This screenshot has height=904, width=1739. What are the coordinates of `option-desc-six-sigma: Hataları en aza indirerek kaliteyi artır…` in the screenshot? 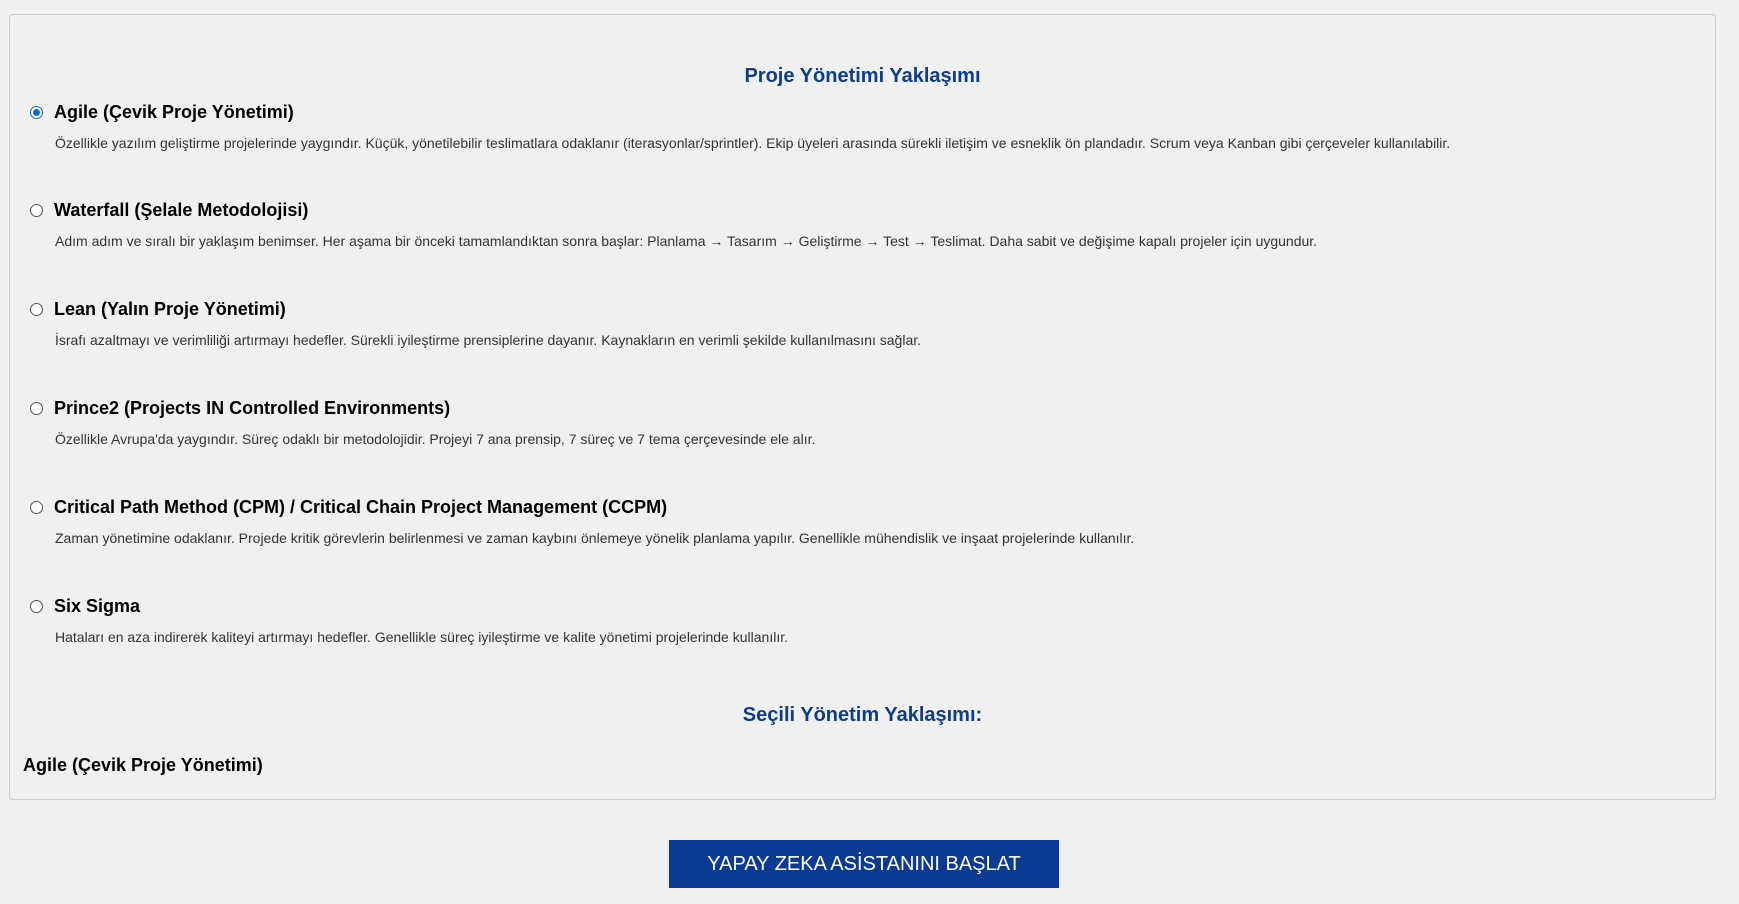 It's located at (421, 637).